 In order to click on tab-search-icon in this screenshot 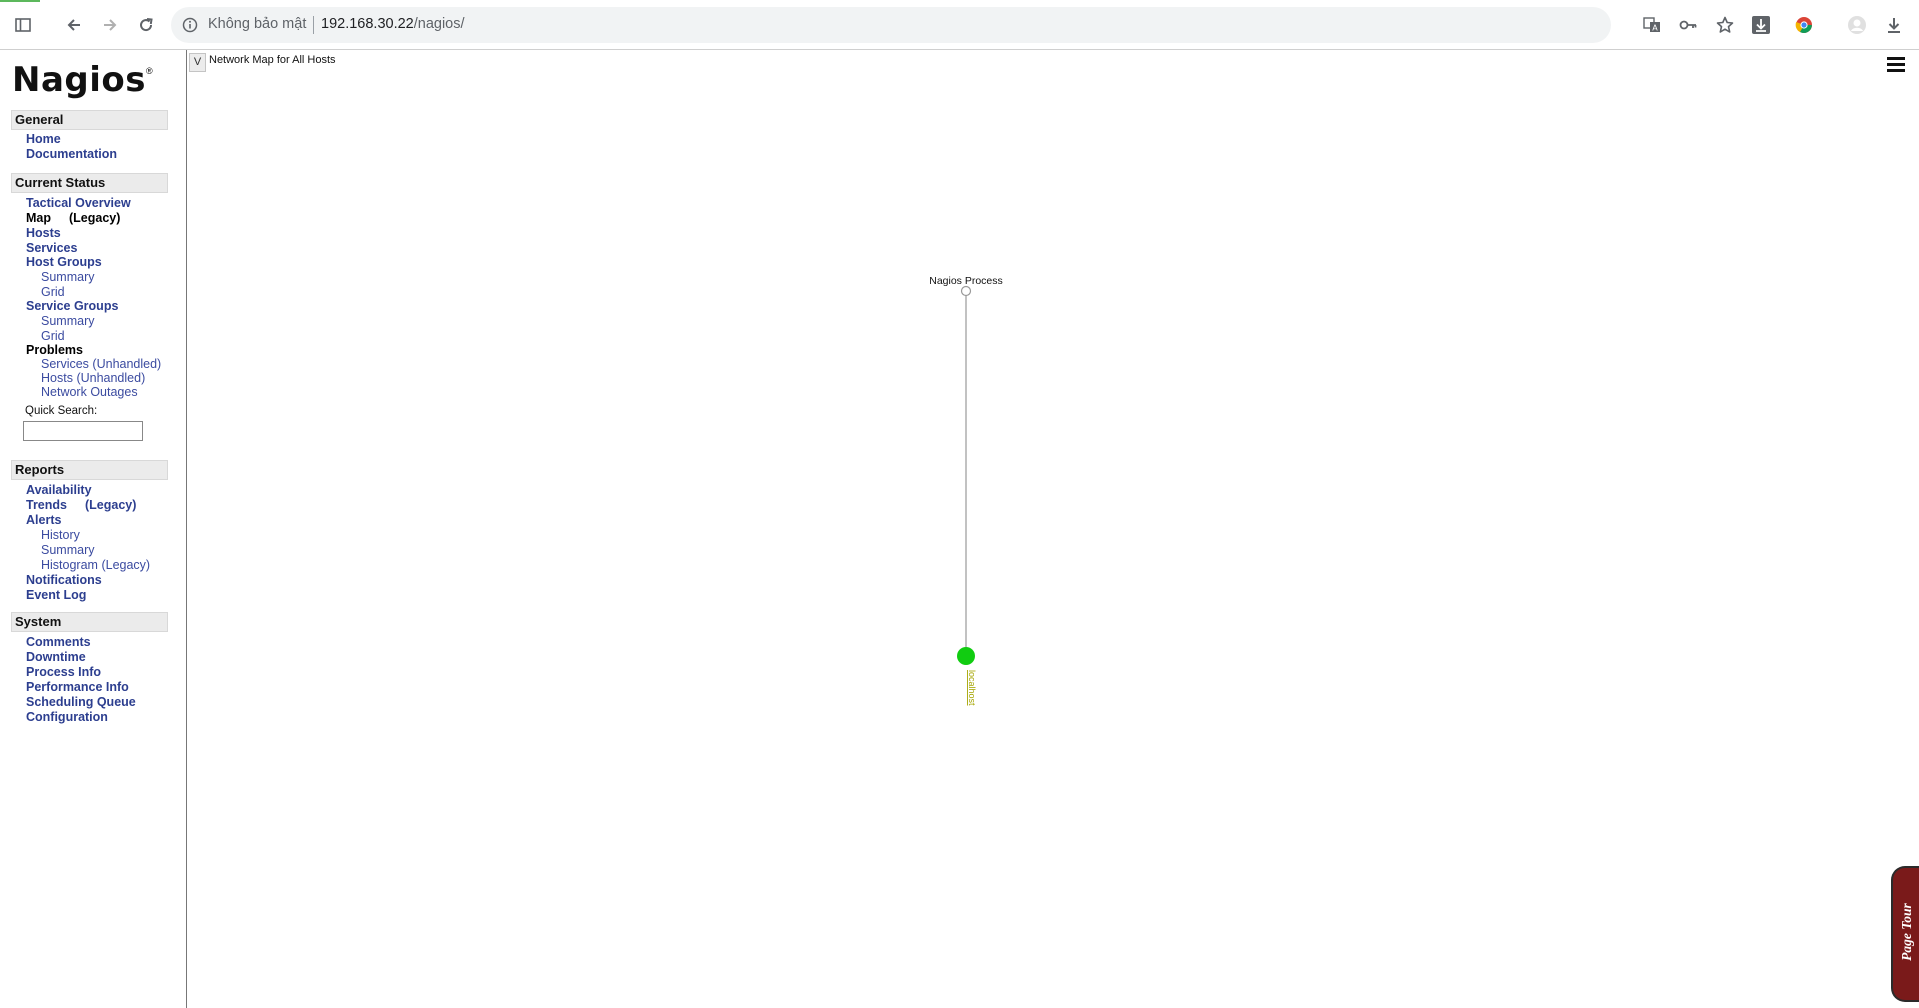, I will do `click(23, 25)`.